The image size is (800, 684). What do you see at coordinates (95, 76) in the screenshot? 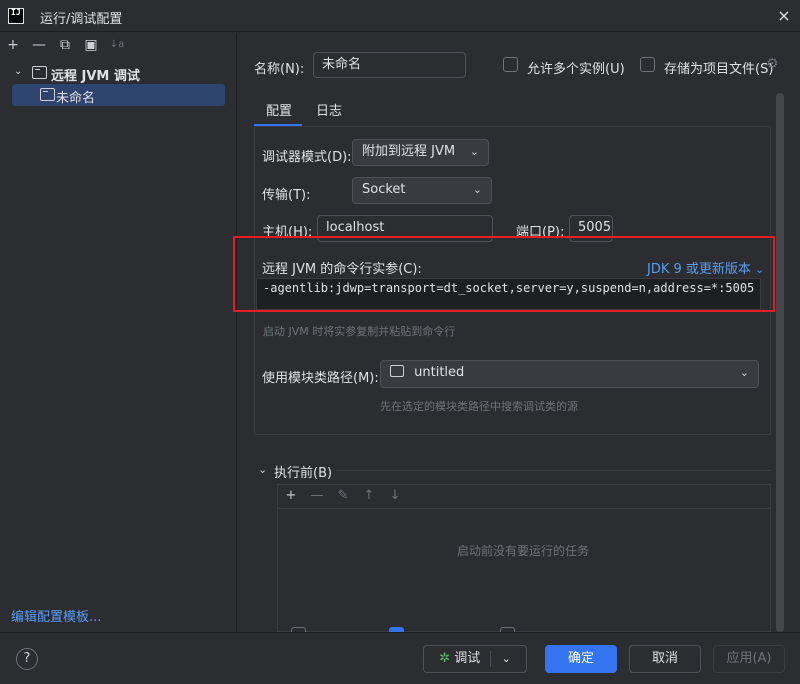
I see `tree-root-label: 远程 JVM 调试` at bounding box center [95, 76].